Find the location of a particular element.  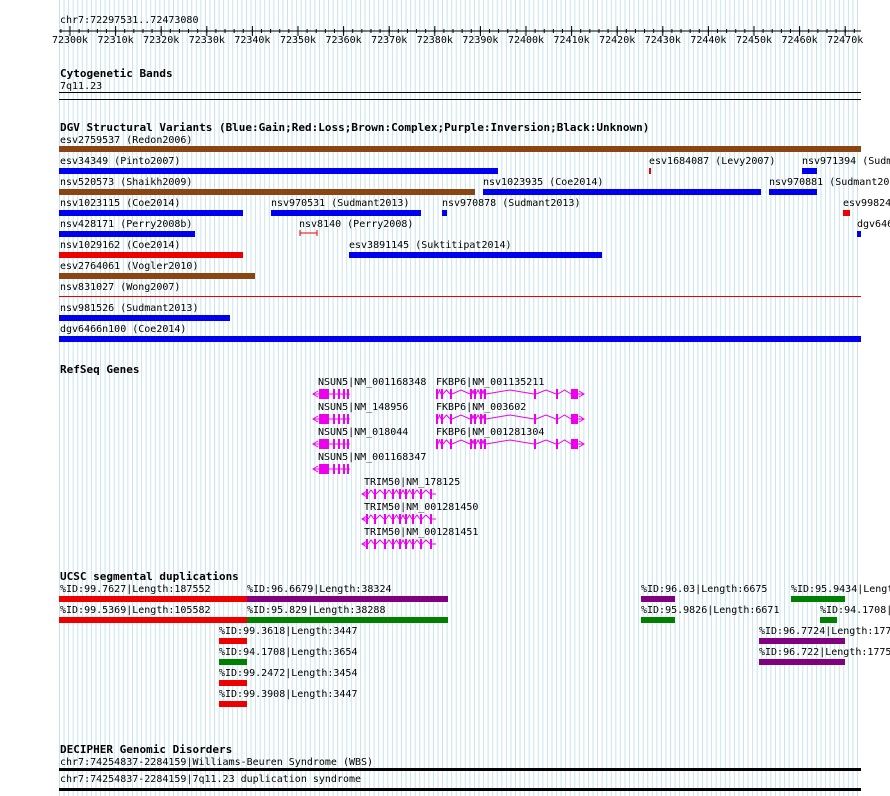

segdup-label: %ID:99.3908|Length:3447 is located at coordinates (288, 694).